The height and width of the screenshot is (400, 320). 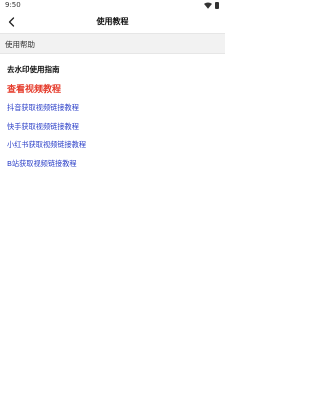 What do you see at coordinates (34, 88) in the screenshot?
I see `video-tutorial-link: 查看视频教程` at bounding box center [34, 88].